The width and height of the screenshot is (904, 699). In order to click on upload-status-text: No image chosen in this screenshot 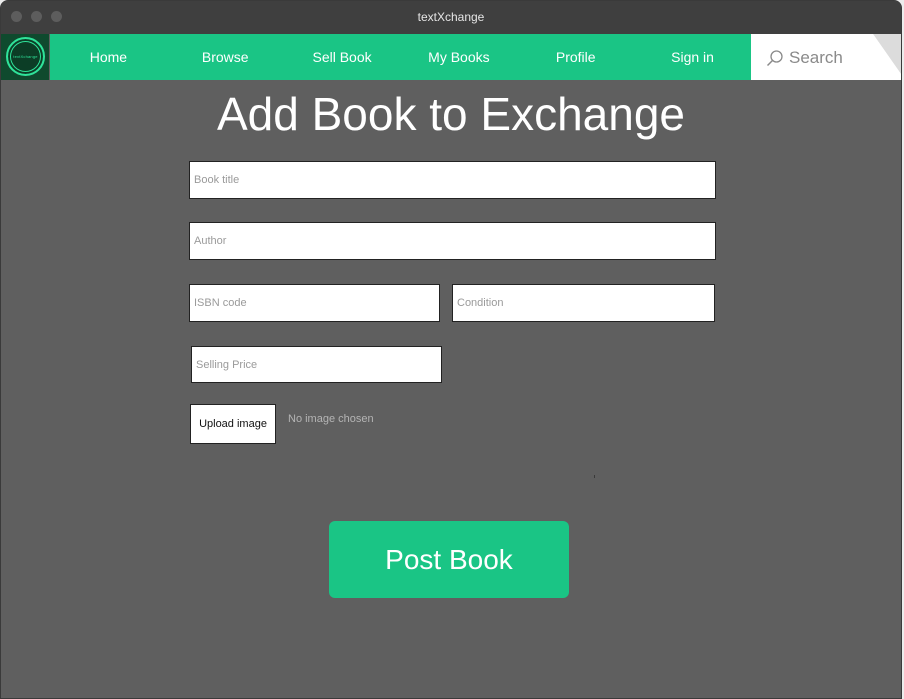, I will do `click(331, 419)`.